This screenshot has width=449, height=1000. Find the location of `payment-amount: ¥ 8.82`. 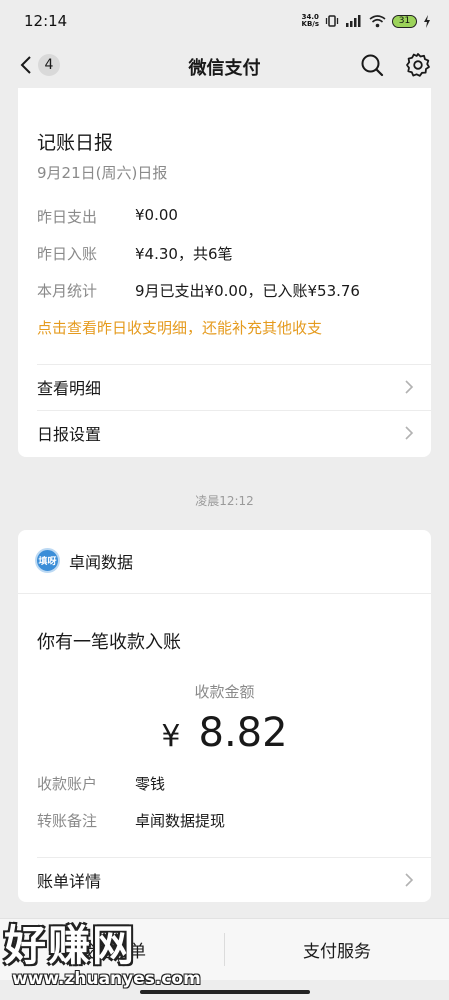

payment-amount: ¥ 8.82 is located at coordinates (224, 733).